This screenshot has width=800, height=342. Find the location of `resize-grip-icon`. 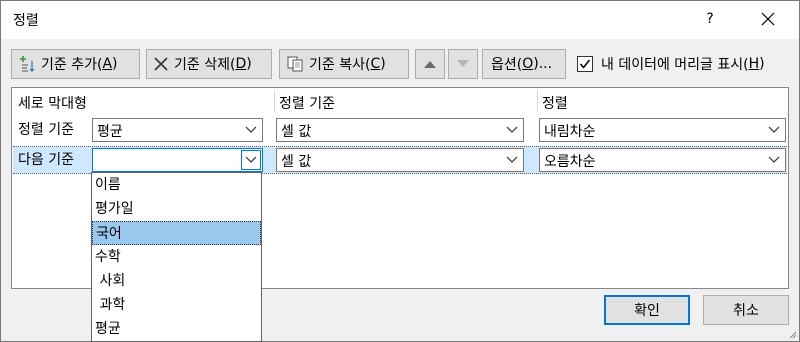

resize-grip-icon is located at coordinates (792, 334).